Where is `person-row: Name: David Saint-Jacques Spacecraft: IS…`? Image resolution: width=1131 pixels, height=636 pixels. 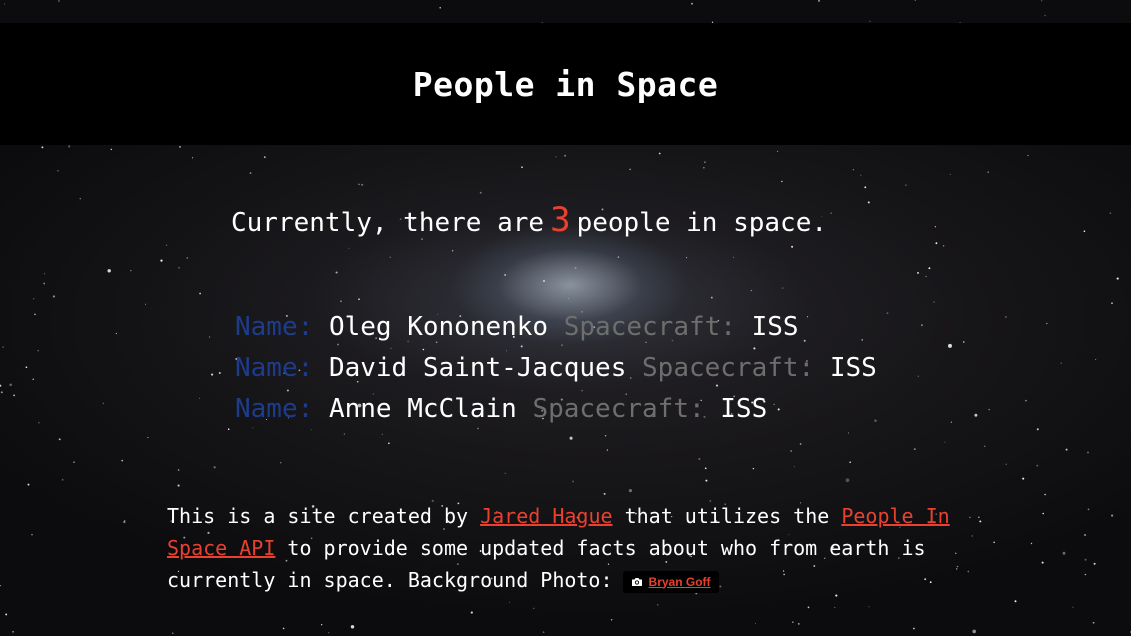 person-row: Name: David Saint-Jacques Spacecraft: IS… is located at coordinates (556, 368).